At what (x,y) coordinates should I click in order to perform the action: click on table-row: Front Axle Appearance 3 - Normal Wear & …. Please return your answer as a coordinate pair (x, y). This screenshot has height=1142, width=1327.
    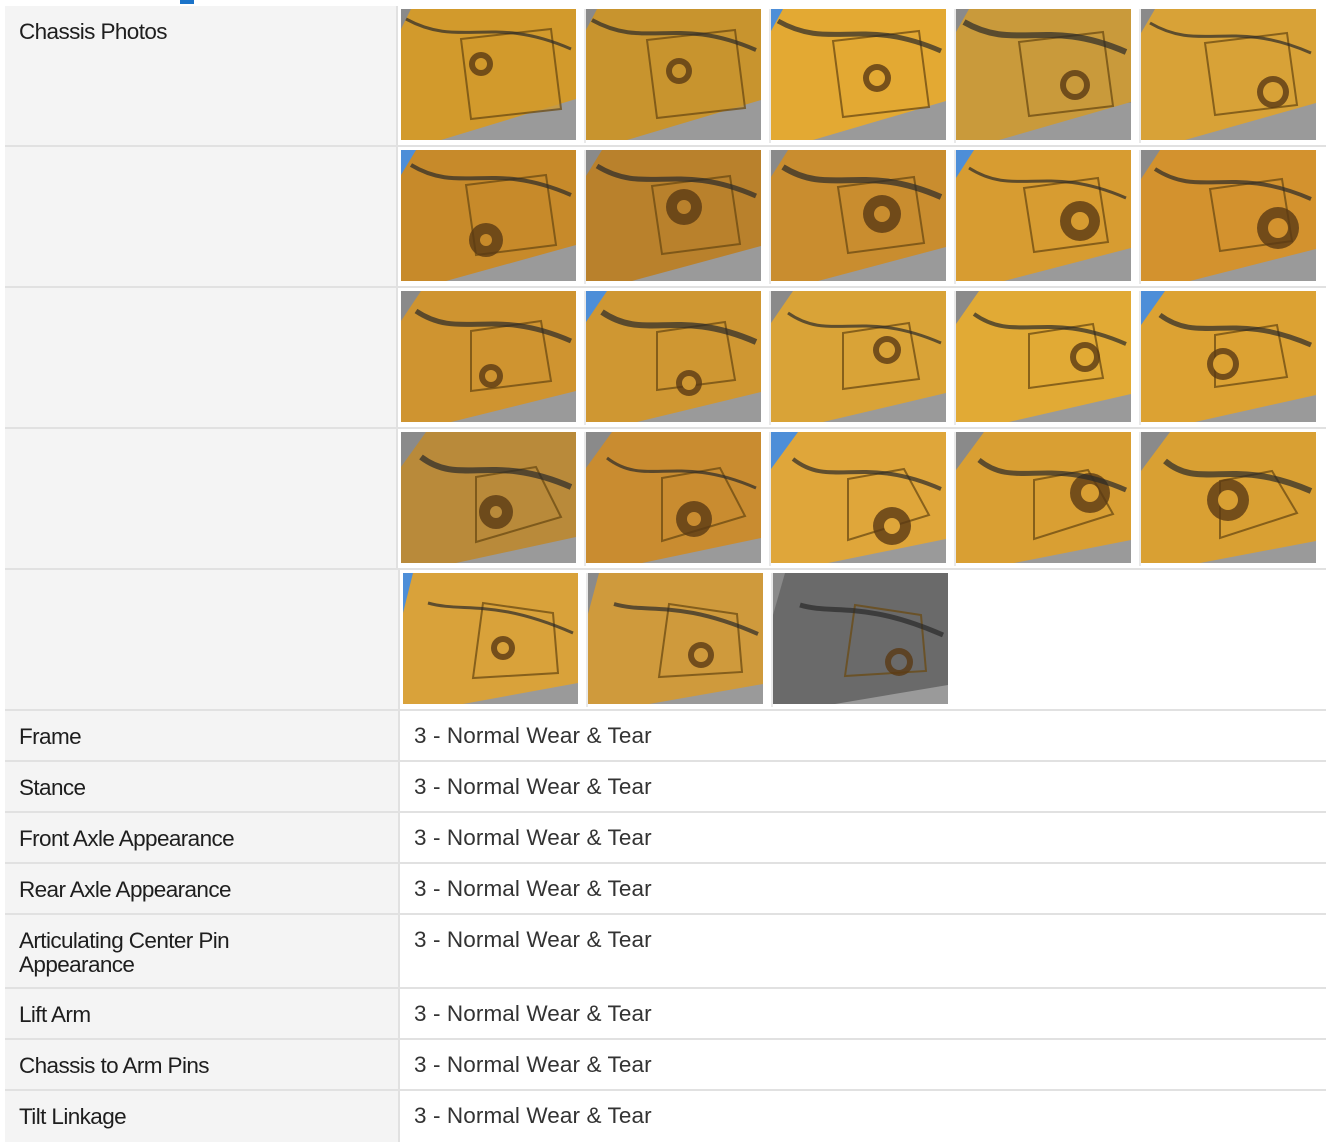
    Looking at the image, I should click on (665, 838).